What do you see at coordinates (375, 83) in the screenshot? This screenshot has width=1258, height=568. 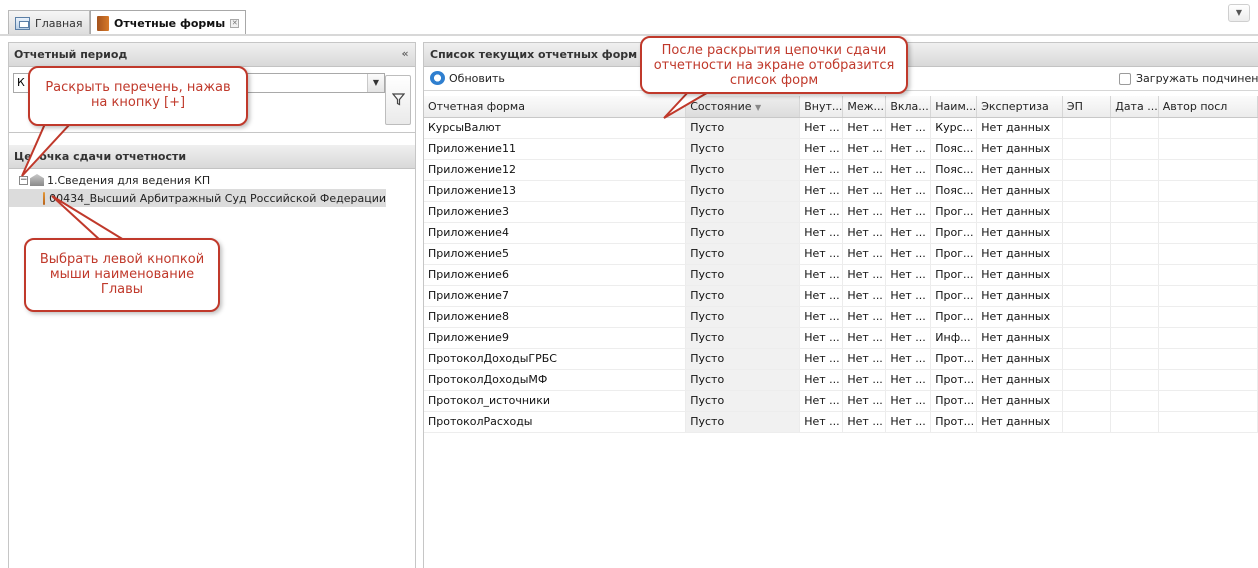 I see `chevron-down-icon: ▼` at bounding box center [375, 83].